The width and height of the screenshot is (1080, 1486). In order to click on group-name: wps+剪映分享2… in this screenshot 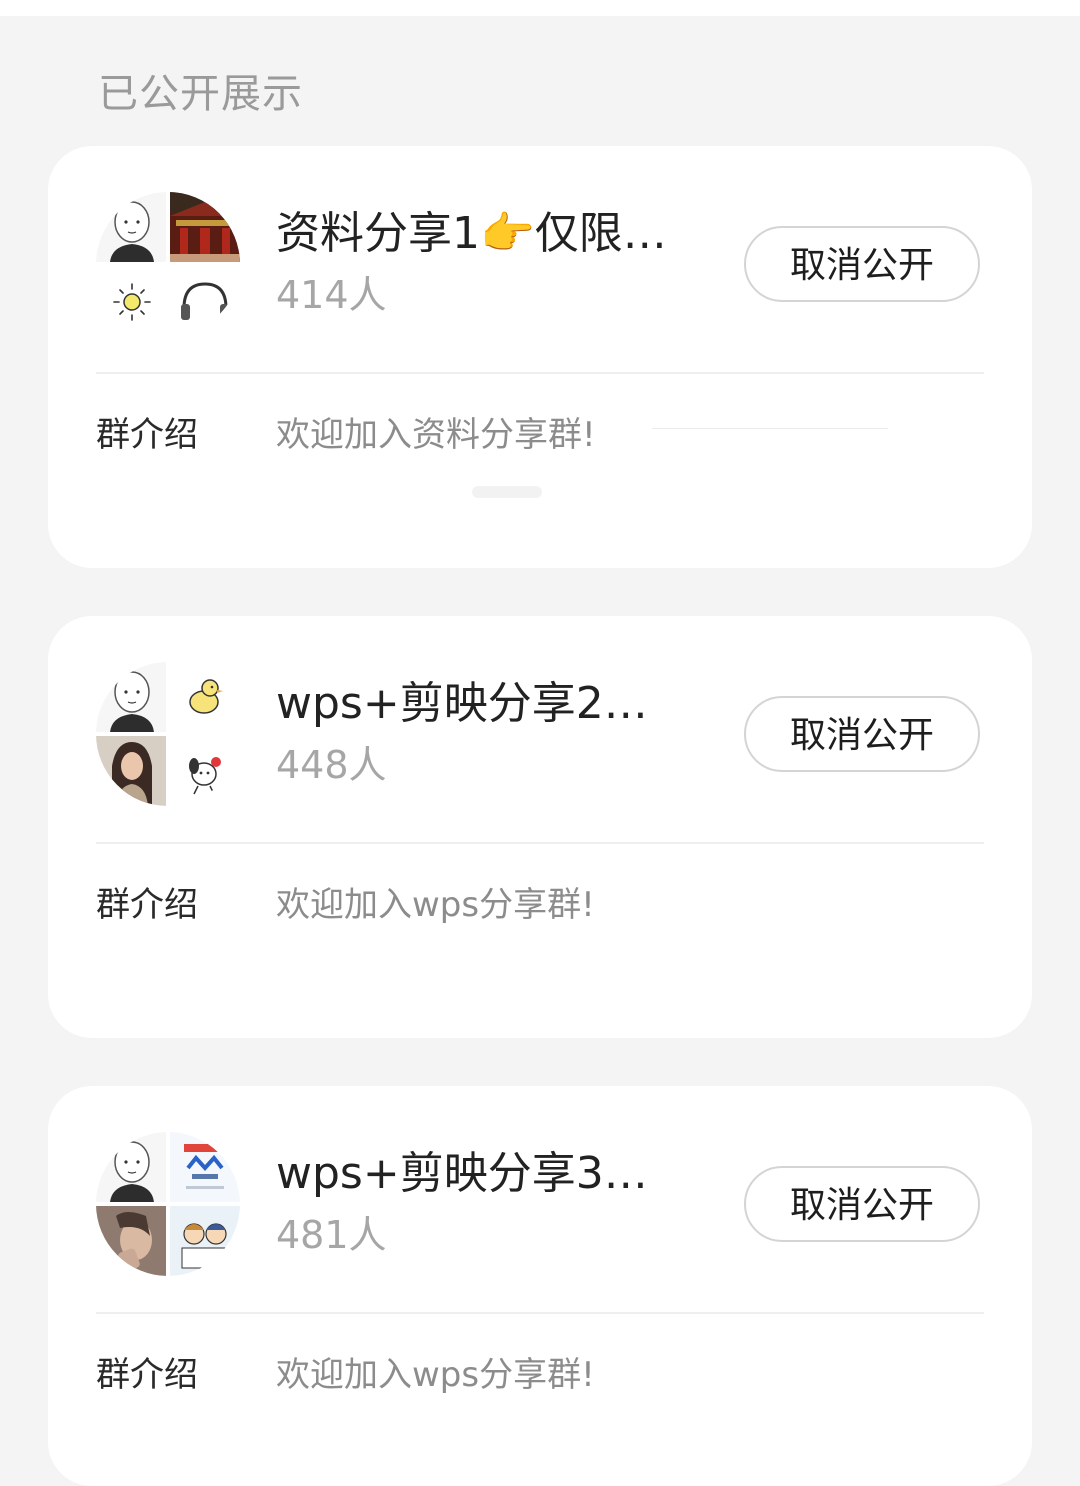, I will do `click(462, 703)`.